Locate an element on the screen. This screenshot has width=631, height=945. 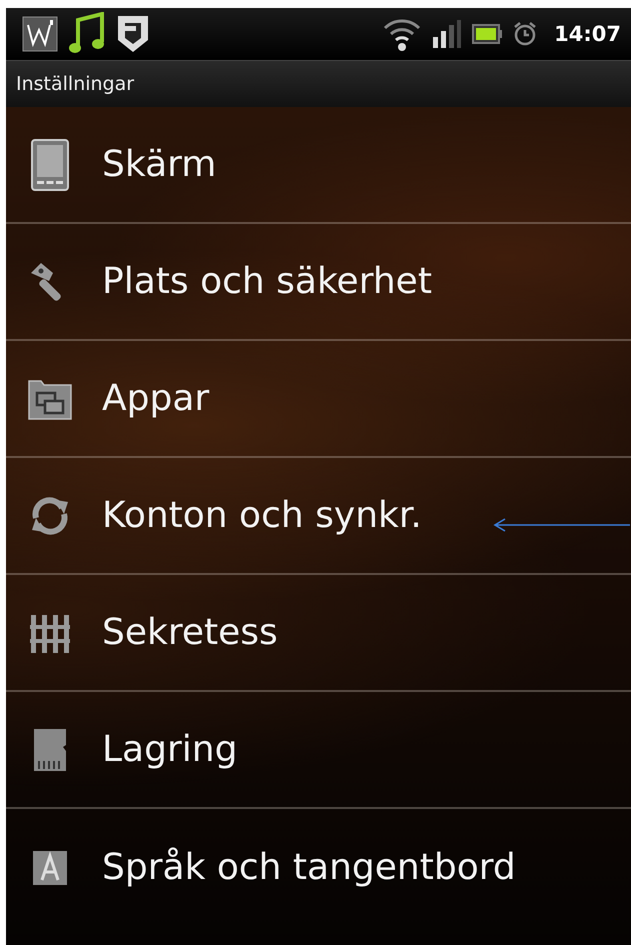
settings-item-label: Skärm is located at coordinates (159, 164).